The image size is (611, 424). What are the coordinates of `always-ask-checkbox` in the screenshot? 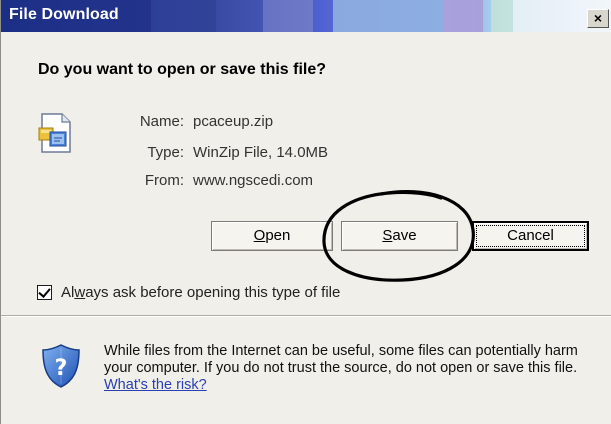 It's located at (44, 292).